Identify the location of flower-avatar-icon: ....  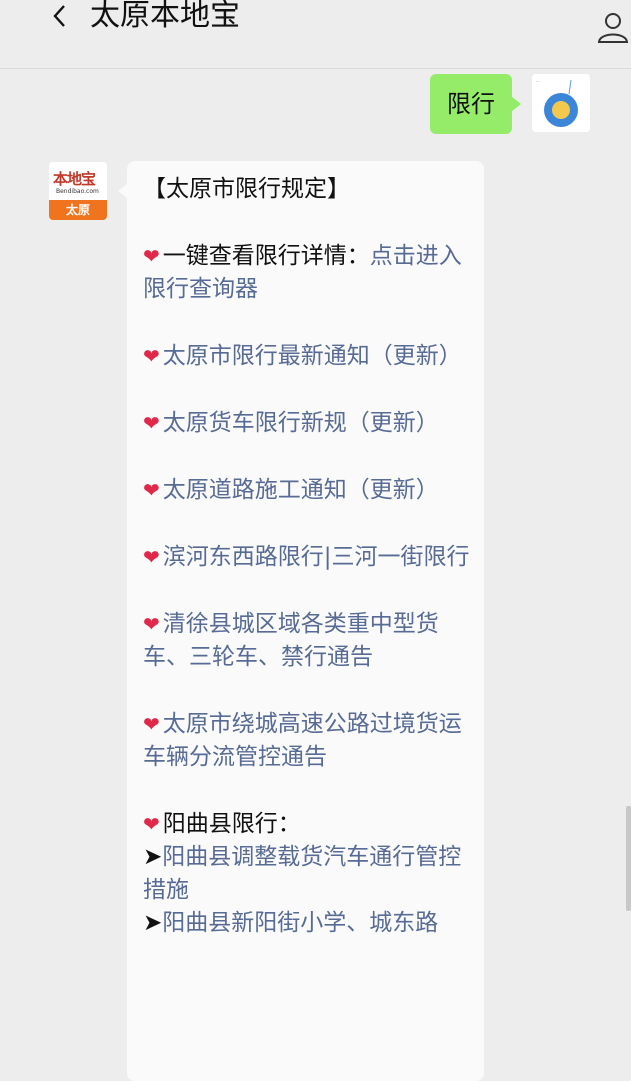
(561, 103).